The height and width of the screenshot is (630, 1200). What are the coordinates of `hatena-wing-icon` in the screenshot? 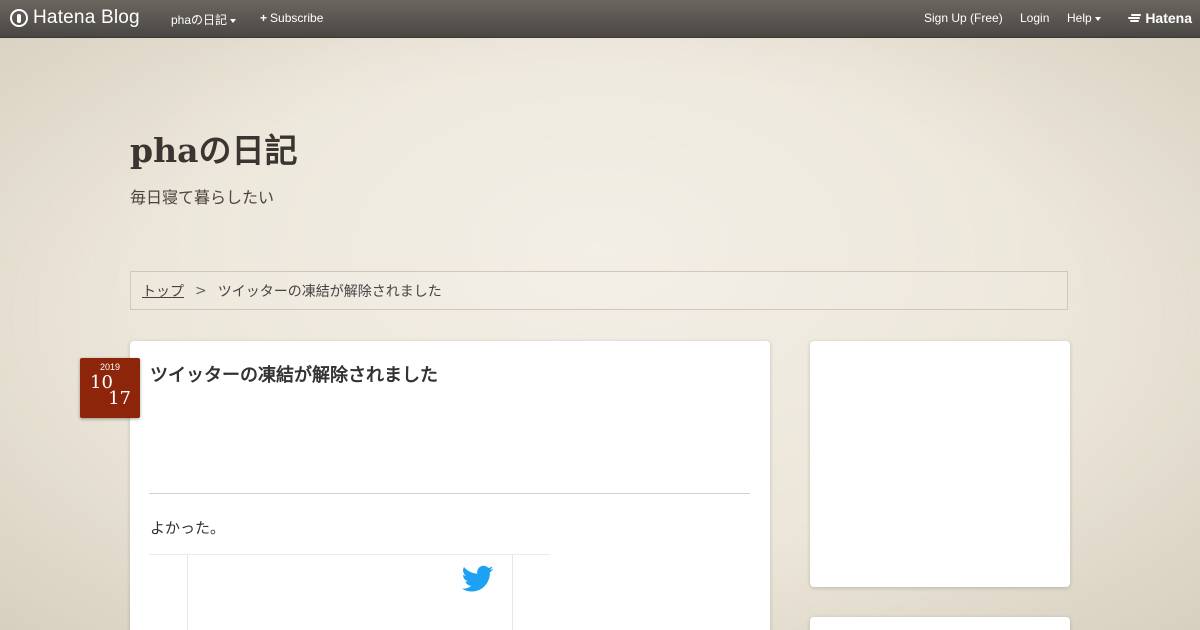 It's located at (1134, 18).